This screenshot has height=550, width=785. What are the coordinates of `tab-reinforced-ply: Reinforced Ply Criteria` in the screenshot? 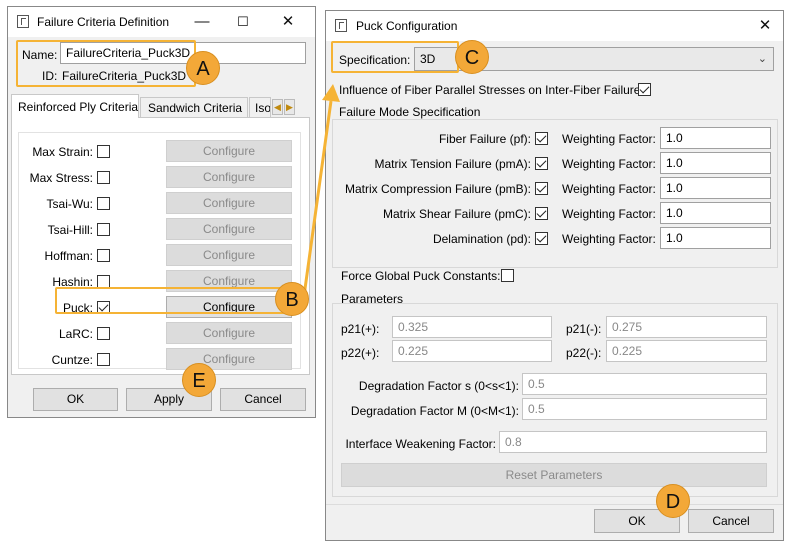 It's located at (75, 106).